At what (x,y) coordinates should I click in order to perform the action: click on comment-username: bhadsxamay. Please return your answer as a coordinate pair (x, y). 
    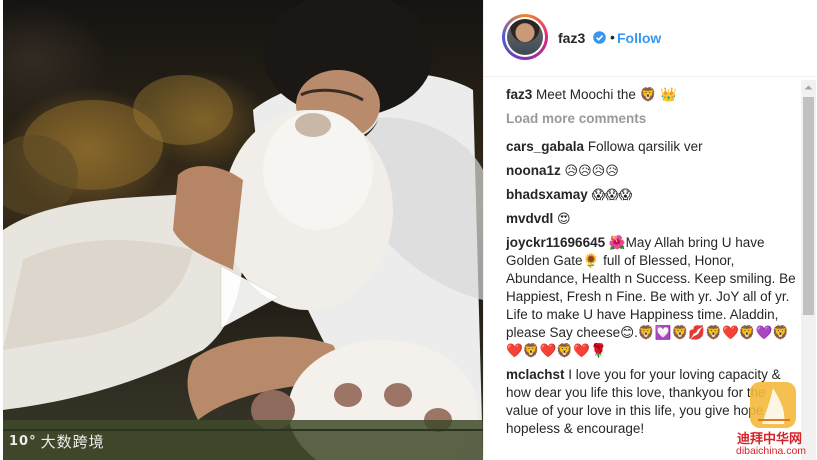
    Looking at the image, I should click on (547, 194).